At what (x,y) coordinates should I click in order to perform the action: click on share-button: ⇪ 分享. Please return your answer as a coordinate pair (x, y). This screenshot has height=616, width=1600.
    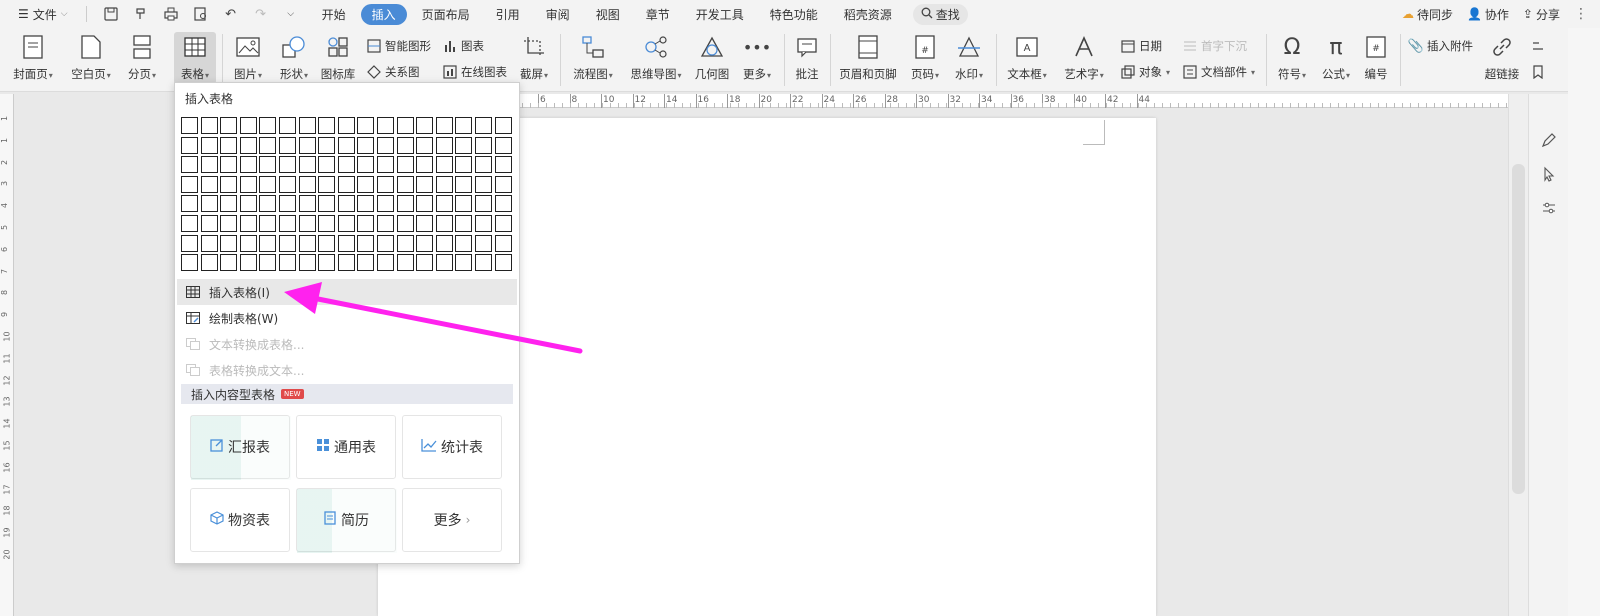
    Looking at the image, I should click on (1541, 14).